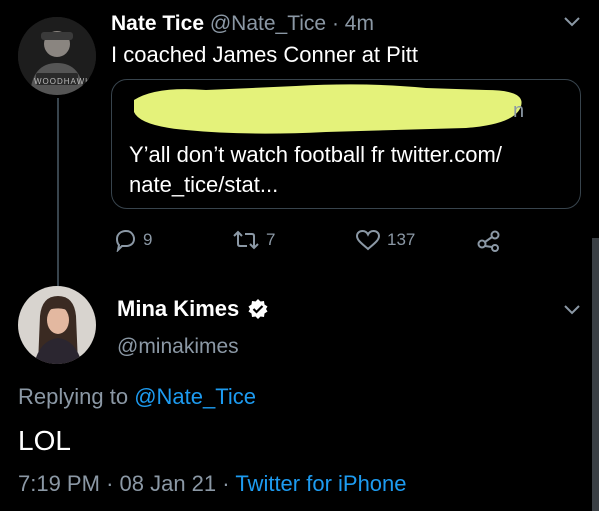  What do you see at coordinates (359, 23) in the screenshot?
I see `tweet1-timestamp: 4m` at bounding box center [359, 23].